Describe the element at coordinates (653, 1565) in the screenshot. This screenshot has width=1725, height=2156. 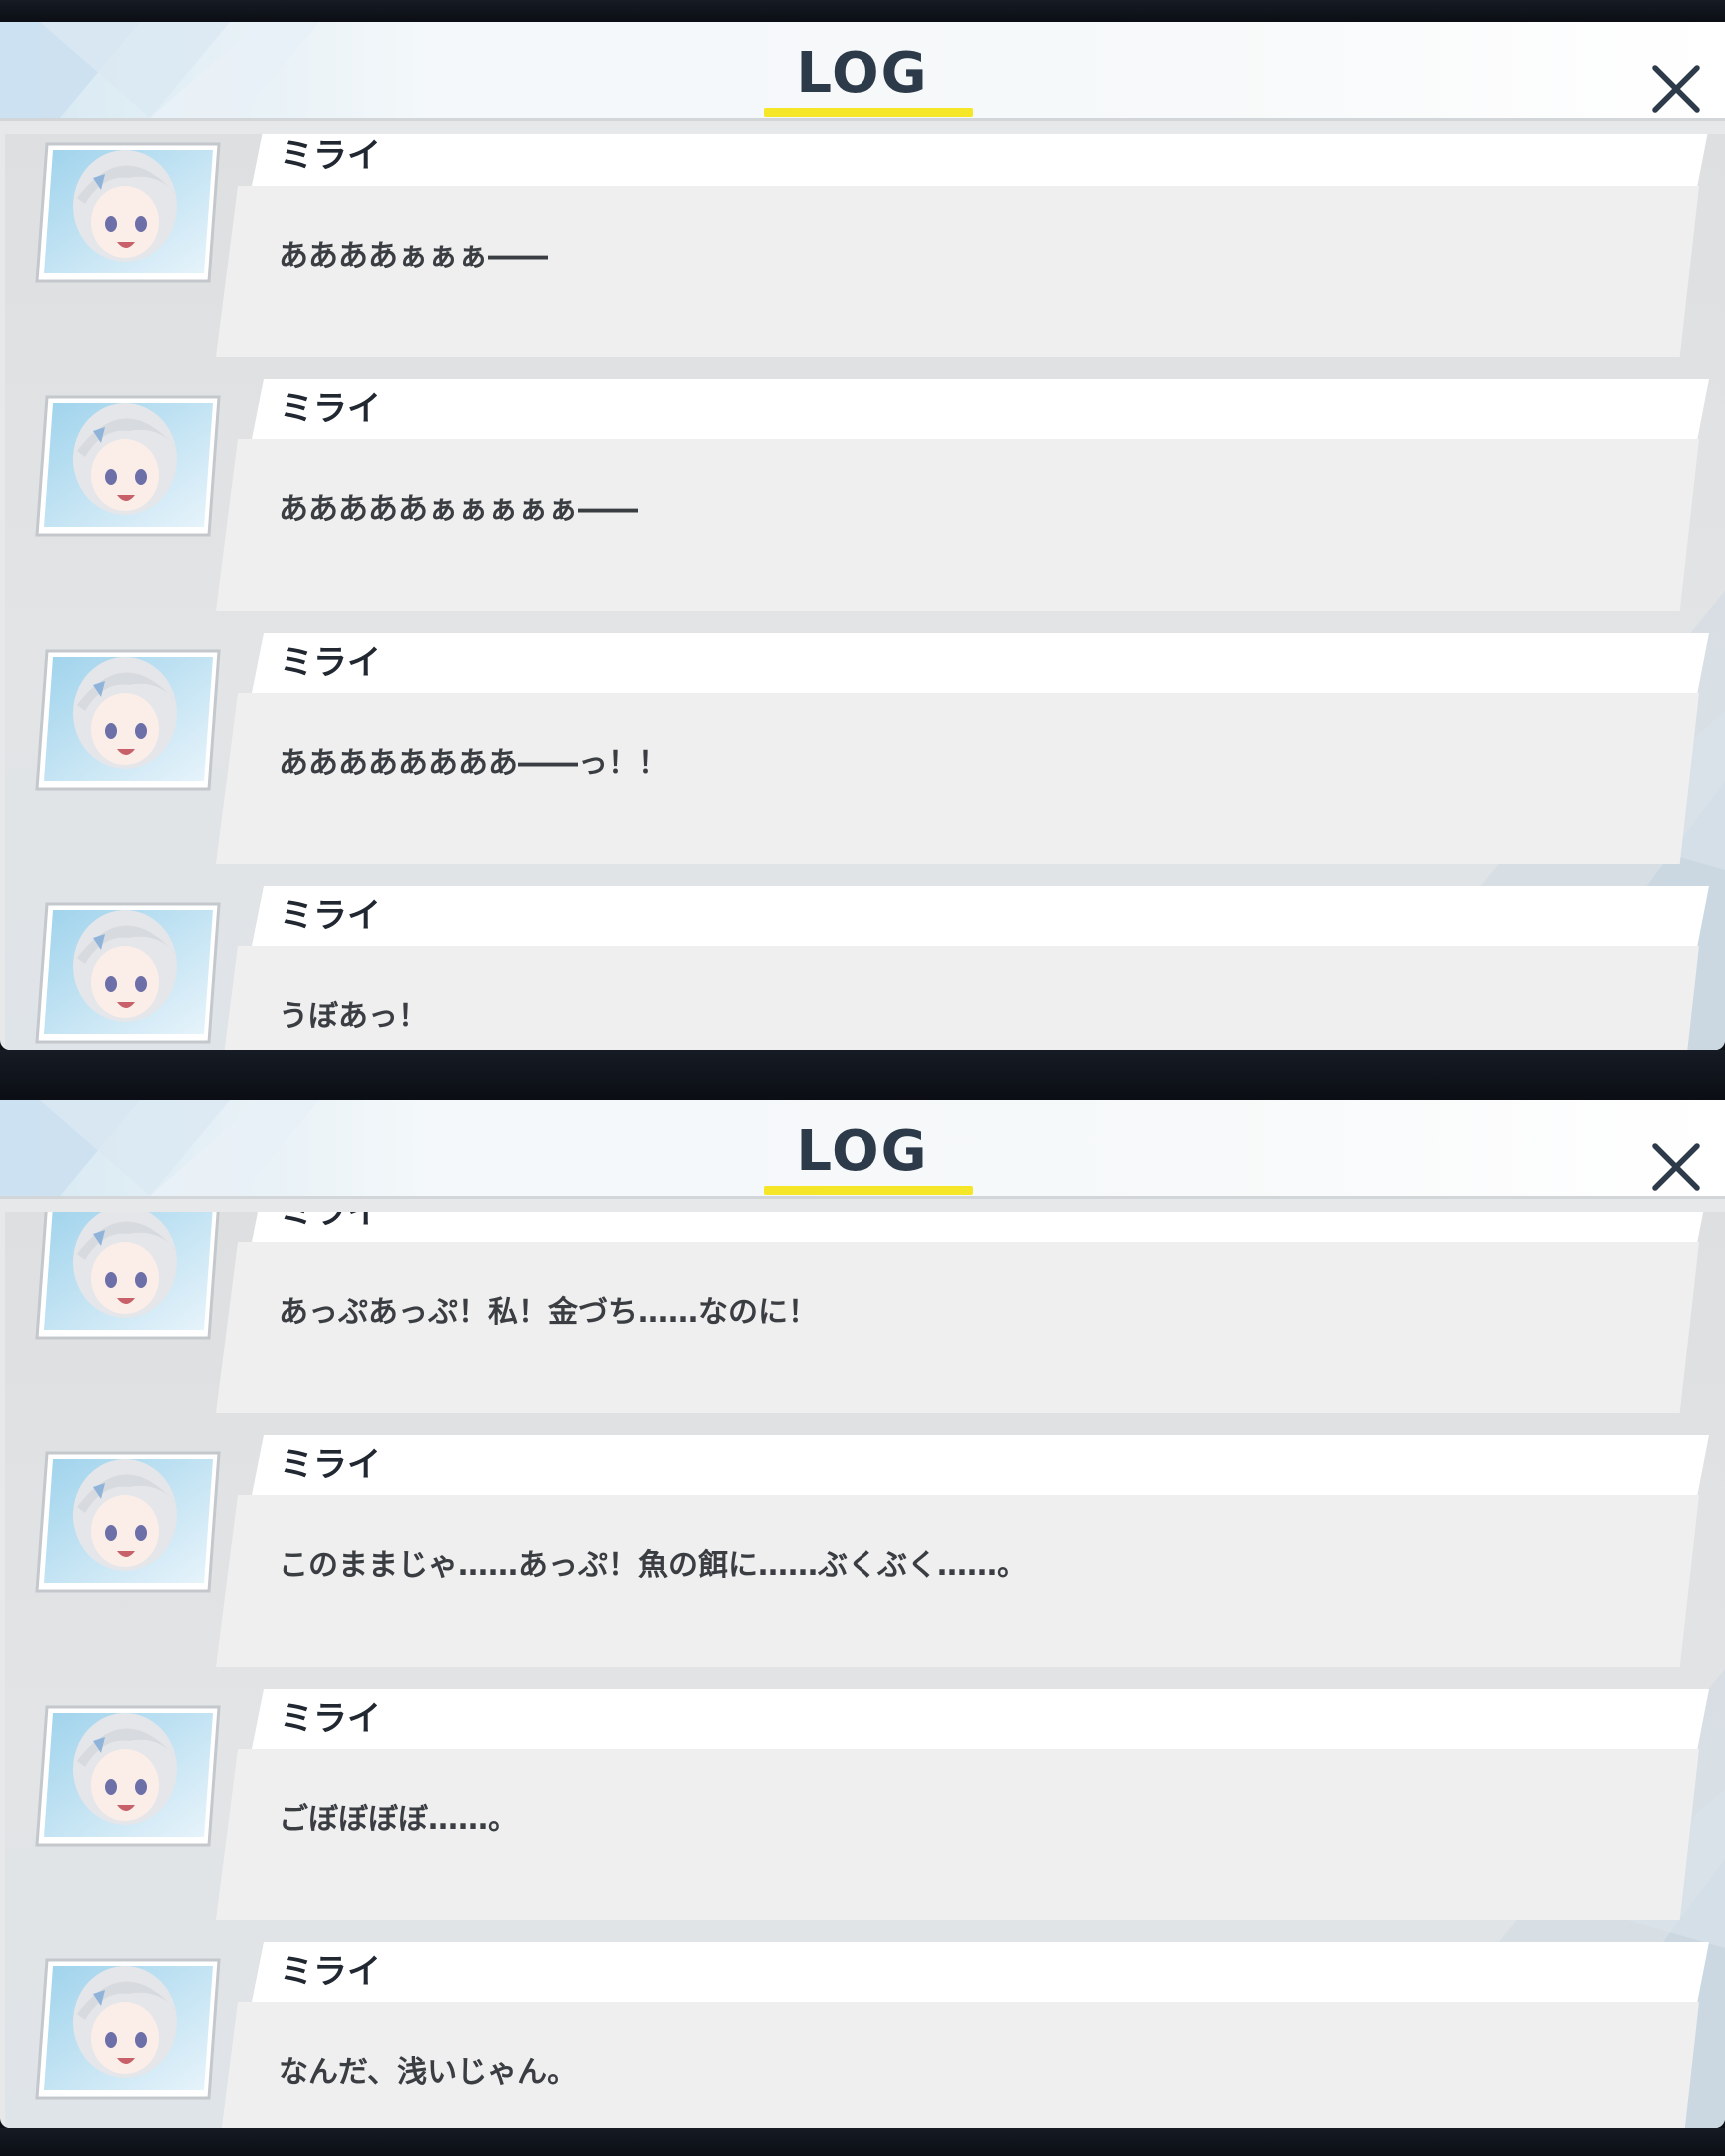
I see `message-text: このままじゃ……あっぷ！魚の餌に……ぶくぶく……。` at that location.